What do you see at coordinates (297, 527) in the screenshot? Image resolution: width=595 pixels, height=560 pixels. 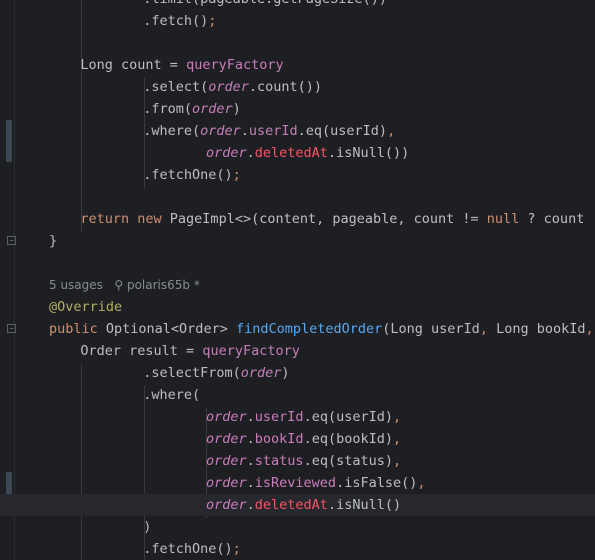 I see `code-line: )` at bounding box center [297, 527].